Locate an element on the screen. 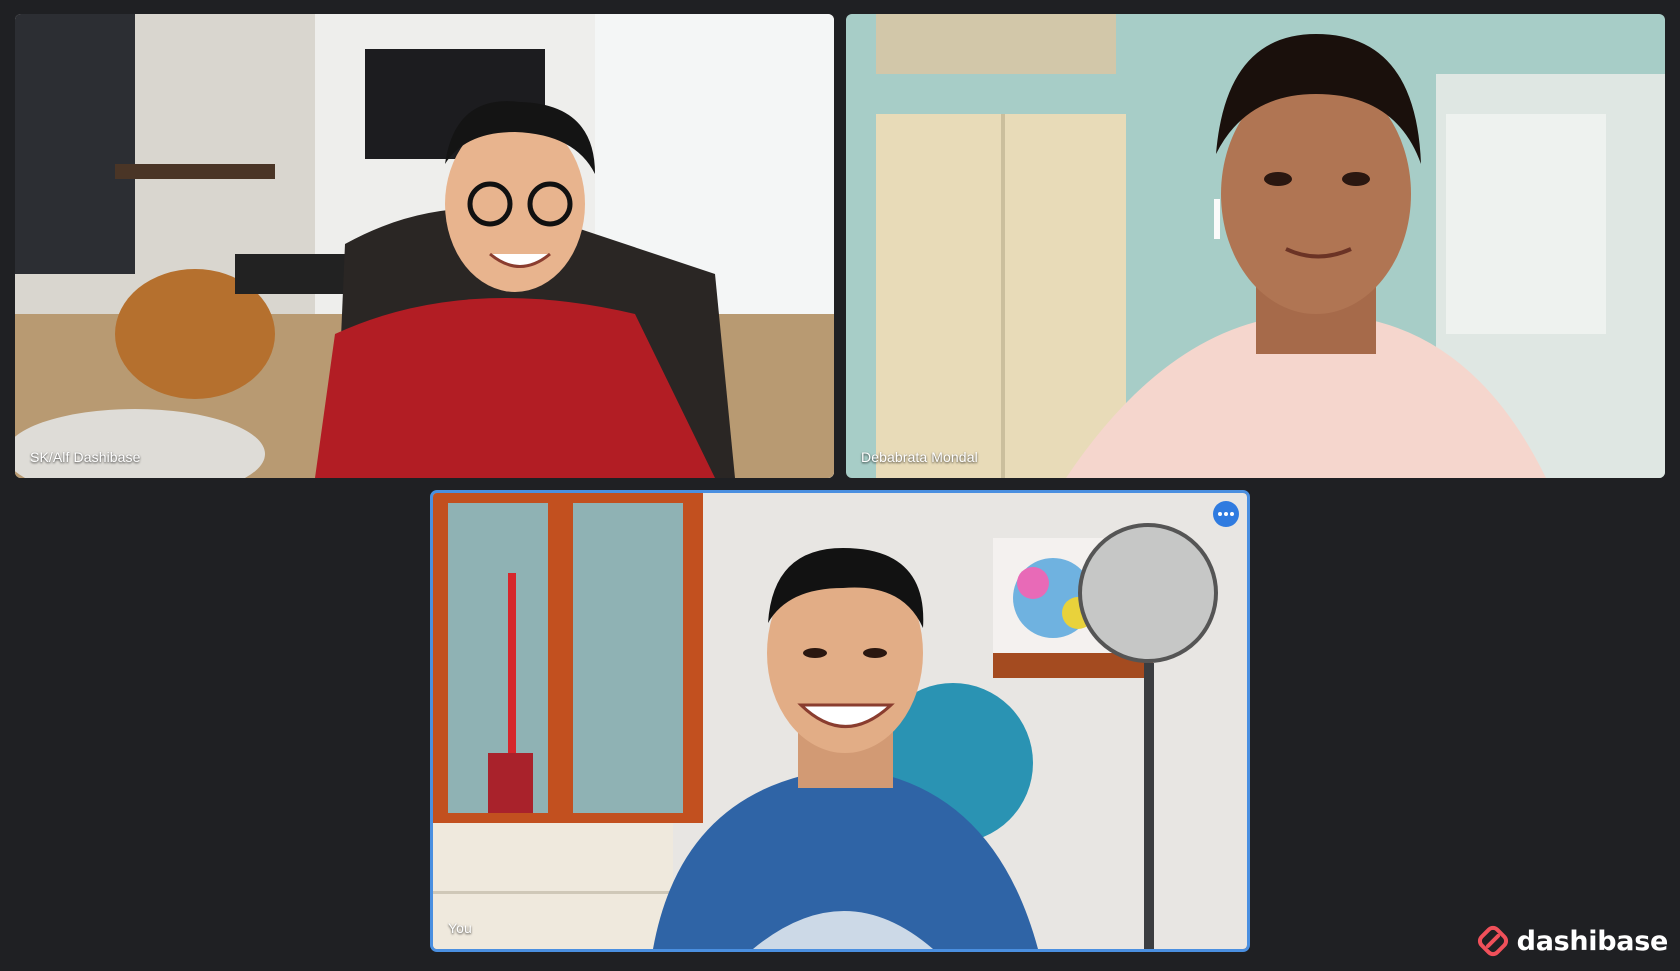 This screenshot has height=971, width=1680. participant-name: Debabrata Mondal is located at coordinates (919, 457).